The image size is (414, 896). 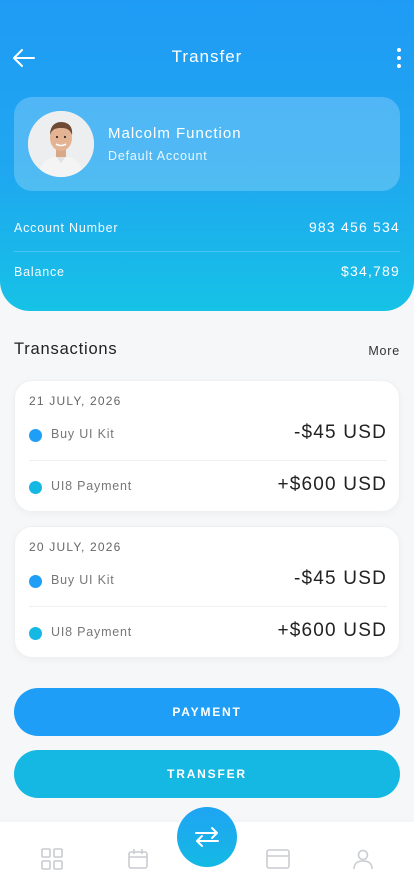 I want to click on card-icon, so click(x=278, y=859).